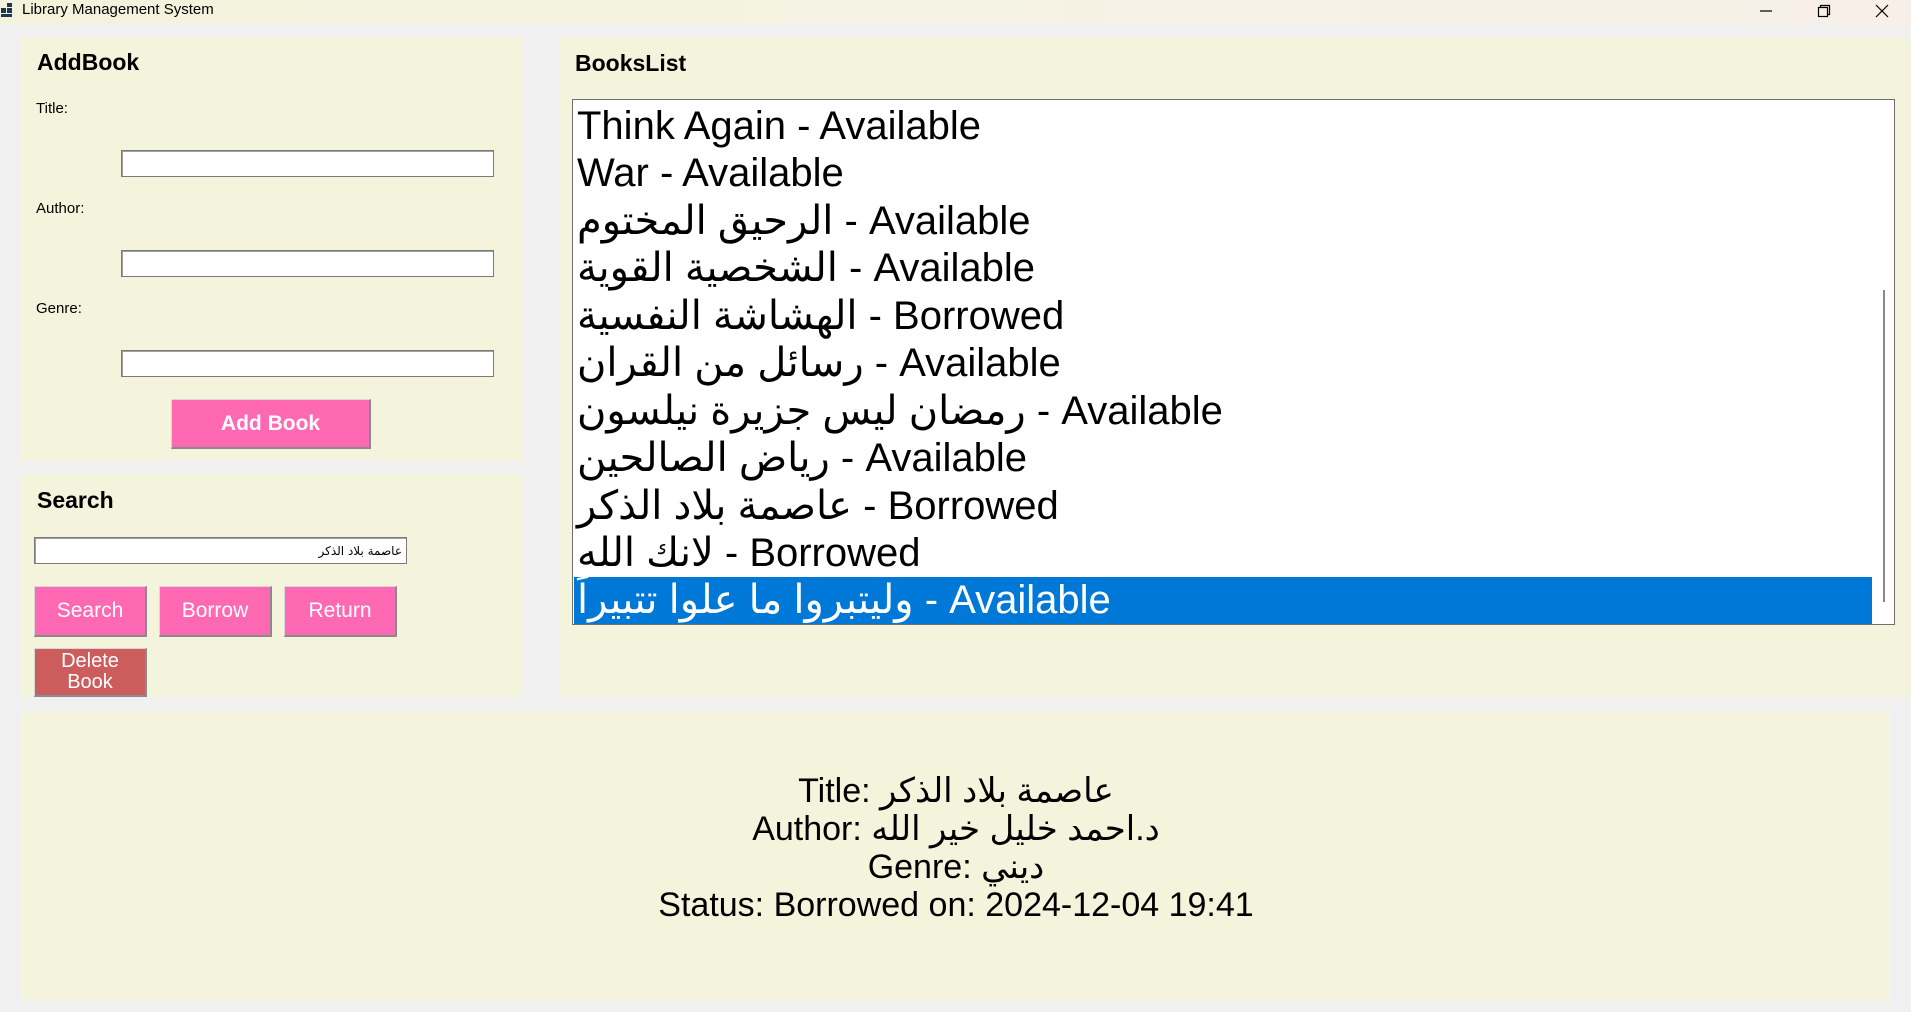  I want to click on books-list-heading: BooksList, so click(631, 63).